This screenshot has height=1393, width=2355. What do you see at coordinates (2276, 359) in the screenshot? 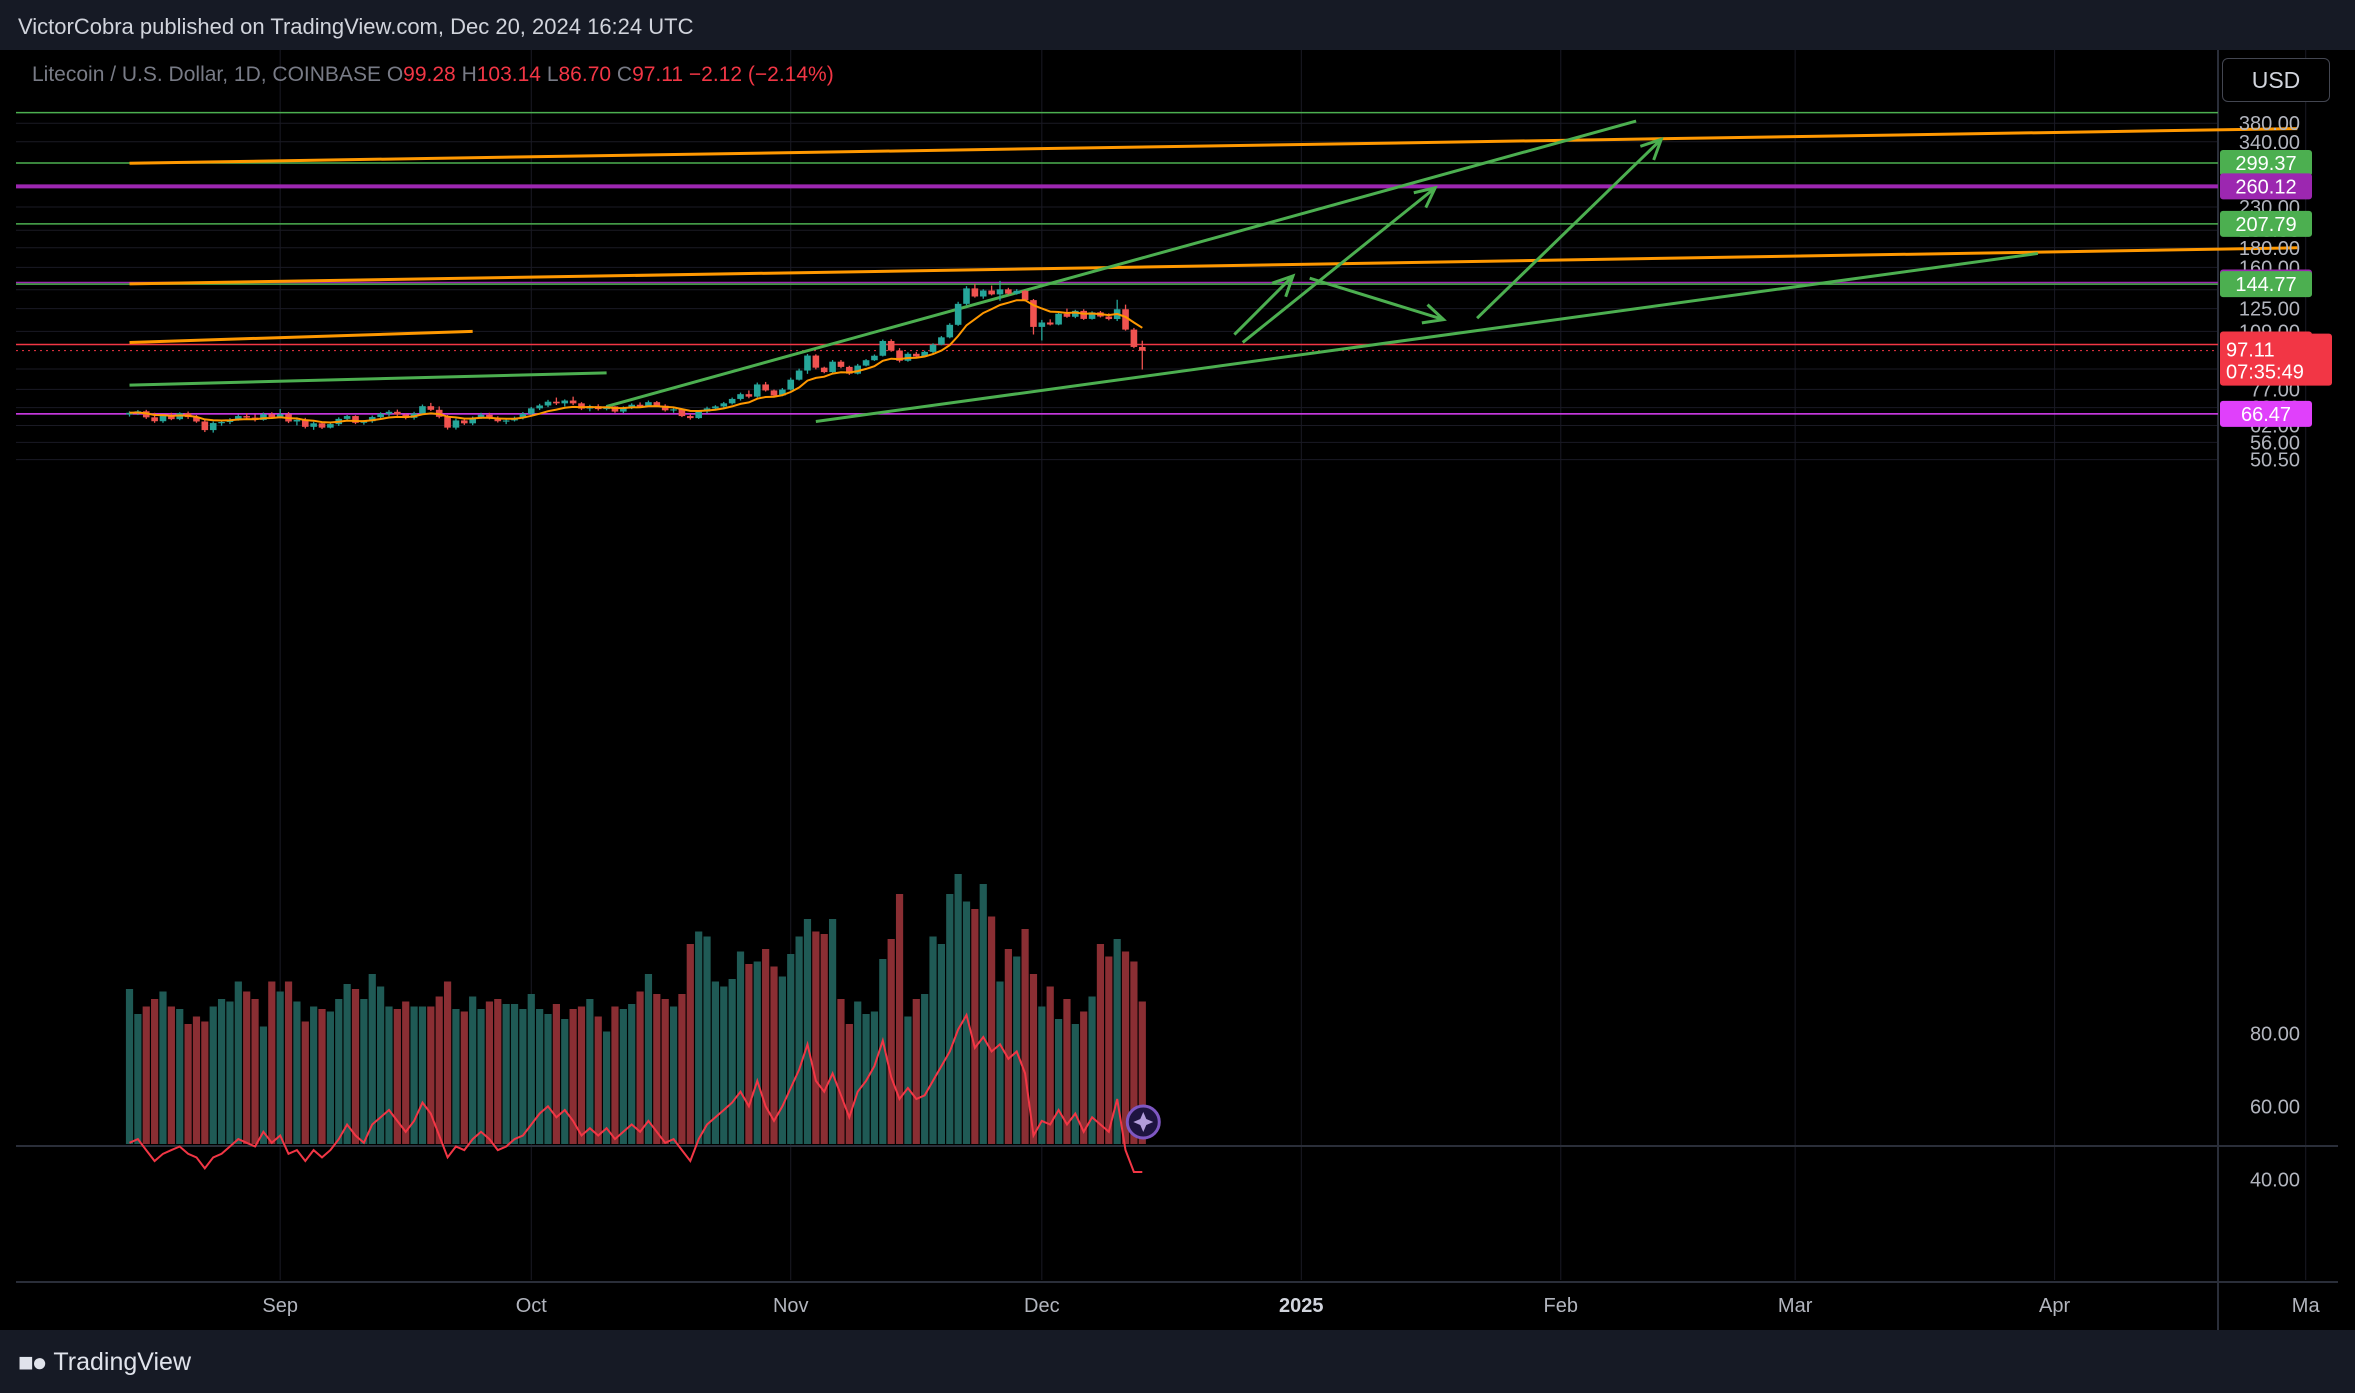
I see `last-price-badge: 97.1107:35:49` at bounding box center [2276, 359].